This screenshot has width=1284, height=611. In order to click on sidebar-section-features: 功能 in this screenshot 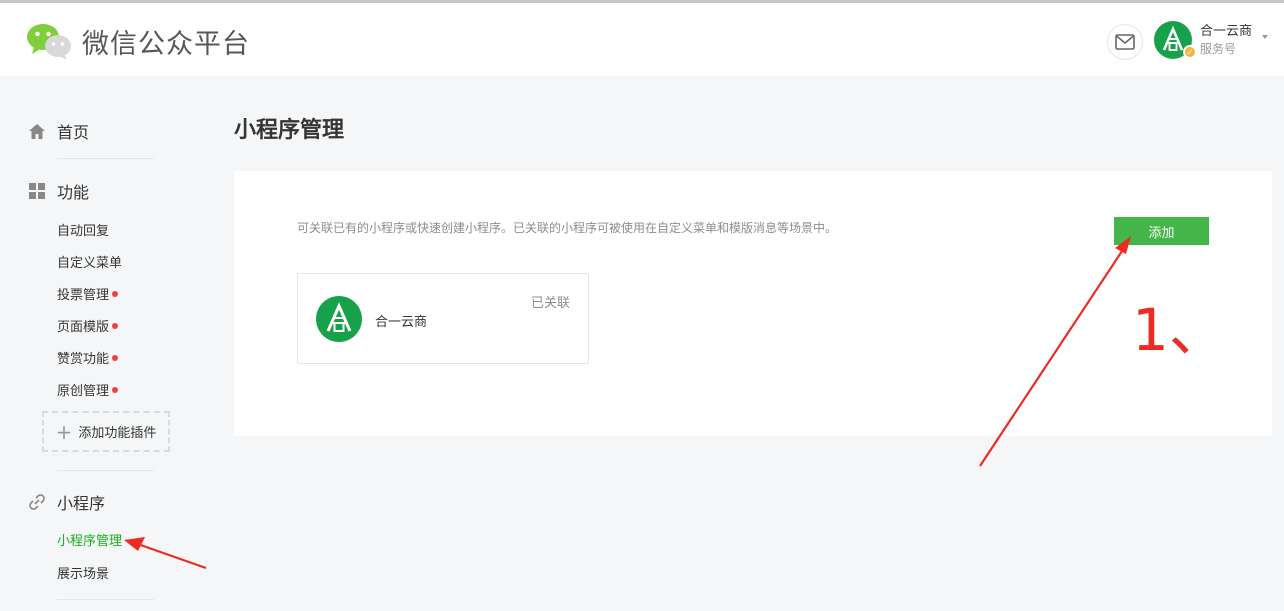, I will do `click(58, 191)`.